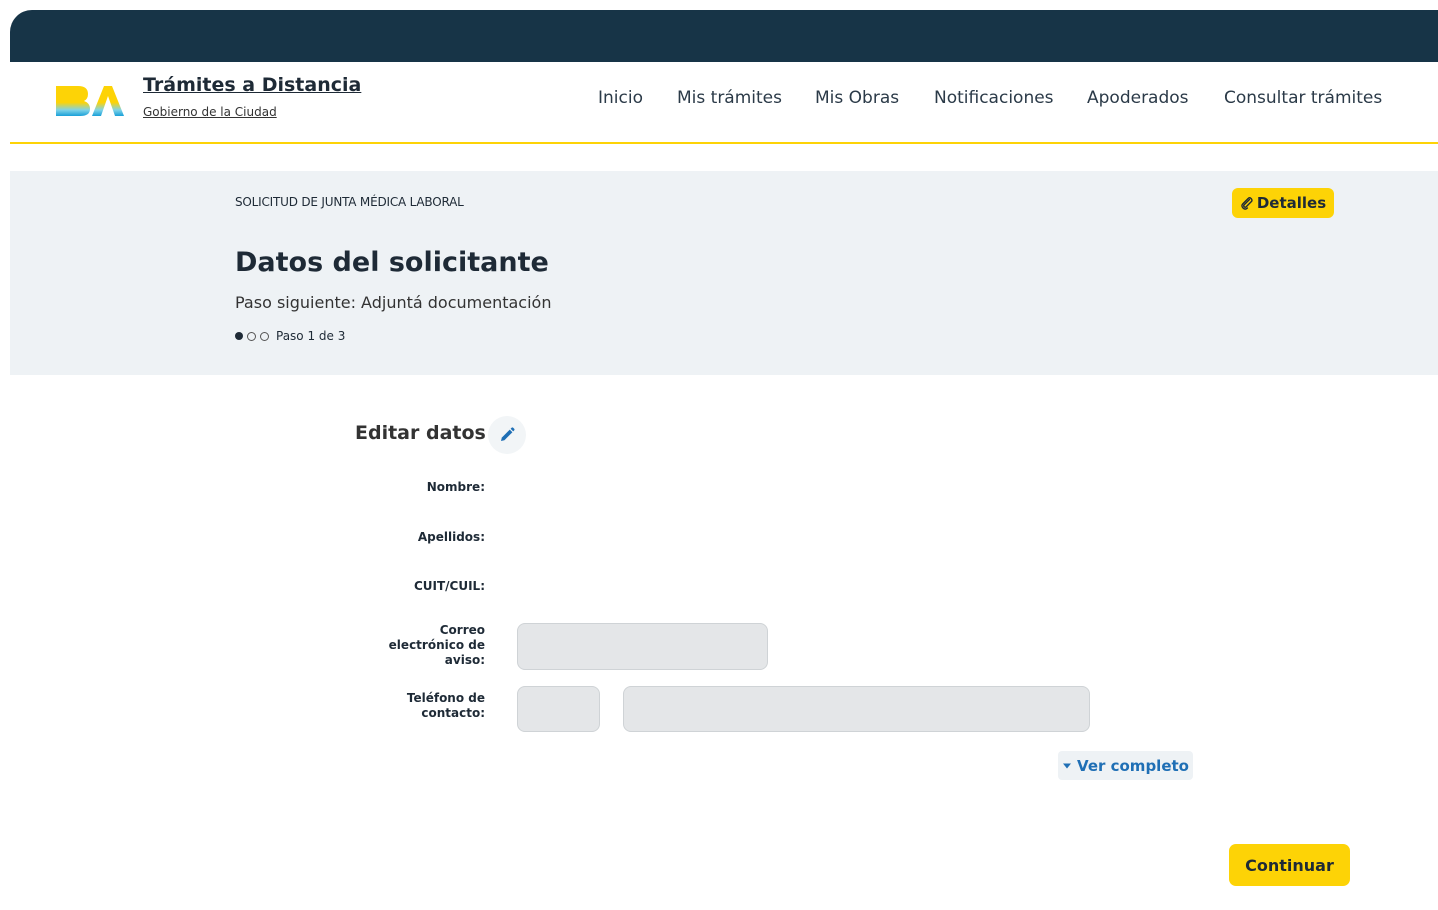 The width and height of the screenshot is (1438, 910). Describe the element at coordinates (420, 433) in the screenshot. I see `edit-section-title: Editar datos` at that location.